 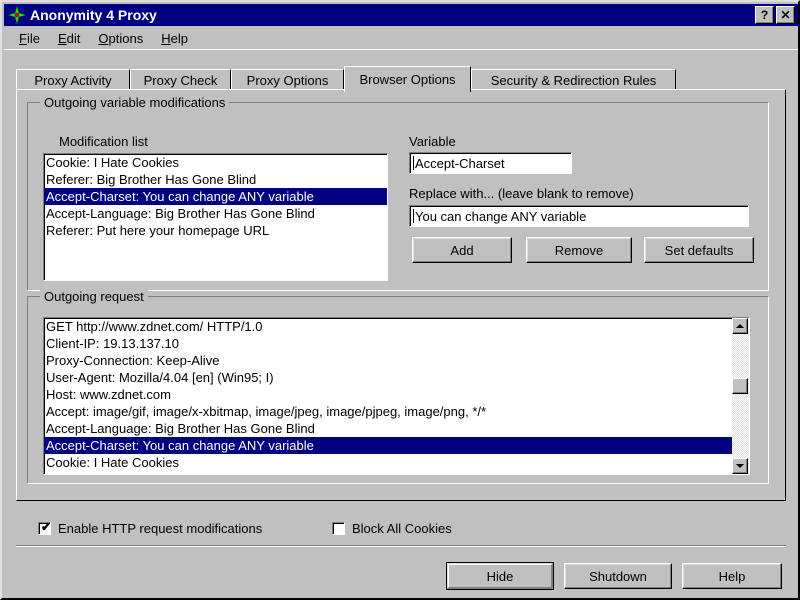 I want to click on scroll-down-arrow-icon, so click(x=740, y=466).